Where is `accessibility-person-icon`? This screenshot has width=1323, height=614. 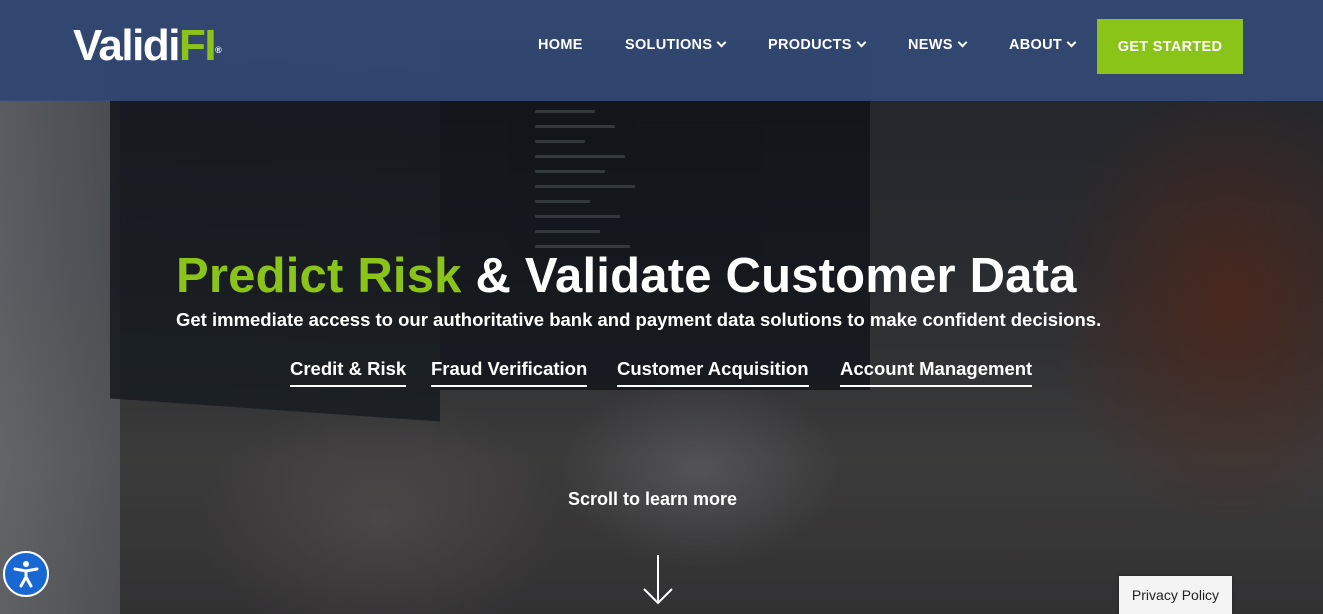 accessibility-person-icon is located at coordinates (26, 574).